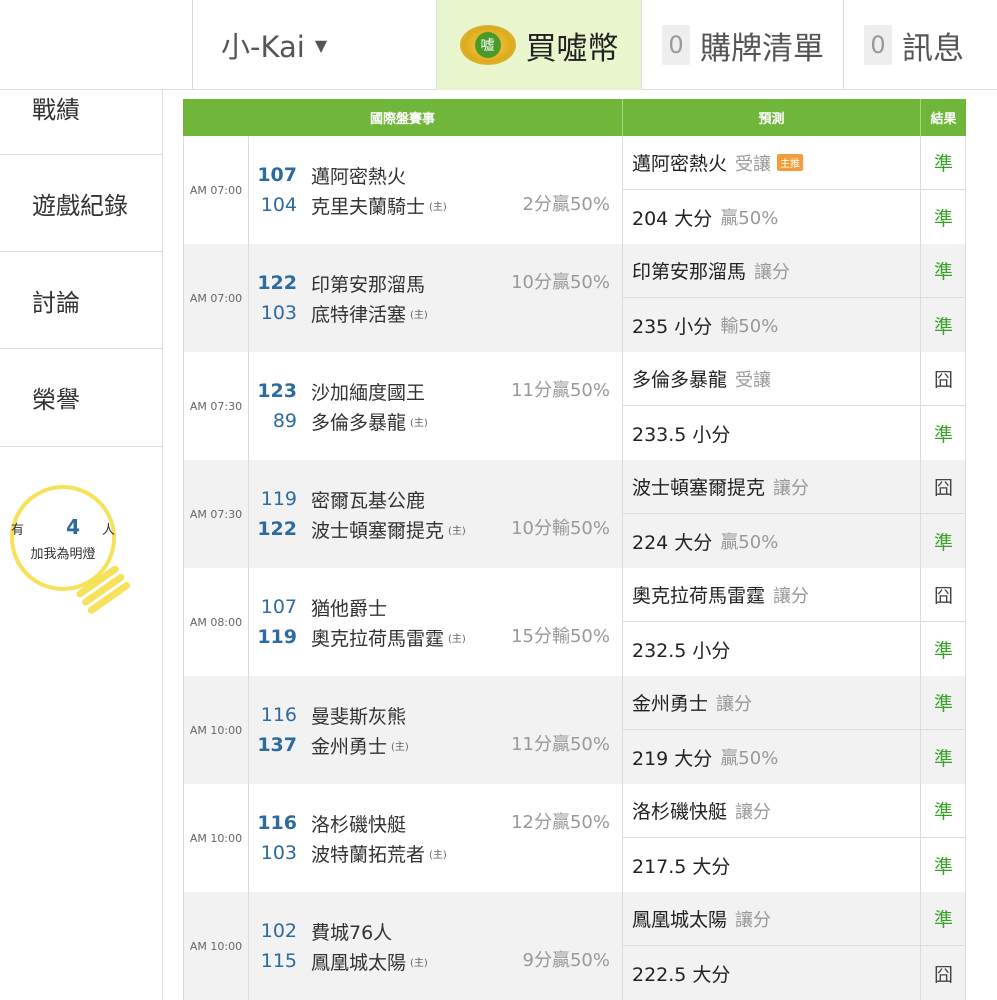 This screenshot has width=997, height=1000. Describe the element at coordinates (772, 730) in the screenshot. I see `prediction-cell: 金州勇士 讓分 219 大分 贏50%` at that location.